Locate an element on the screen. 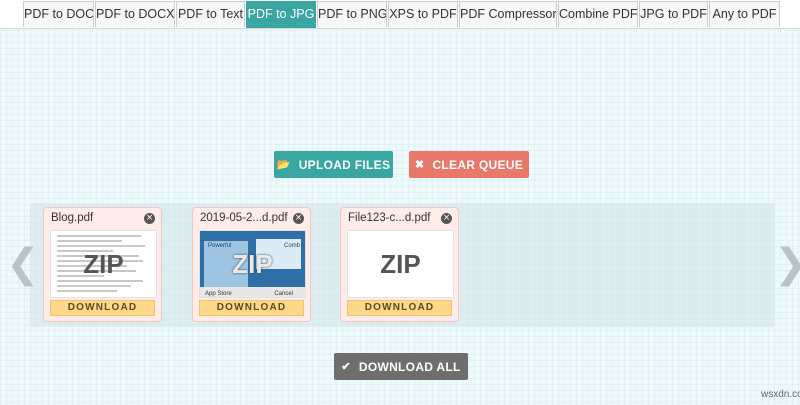 The image size is (800, 405). file-name: File123-c...d.pdf is located at coordinates (389, 218).